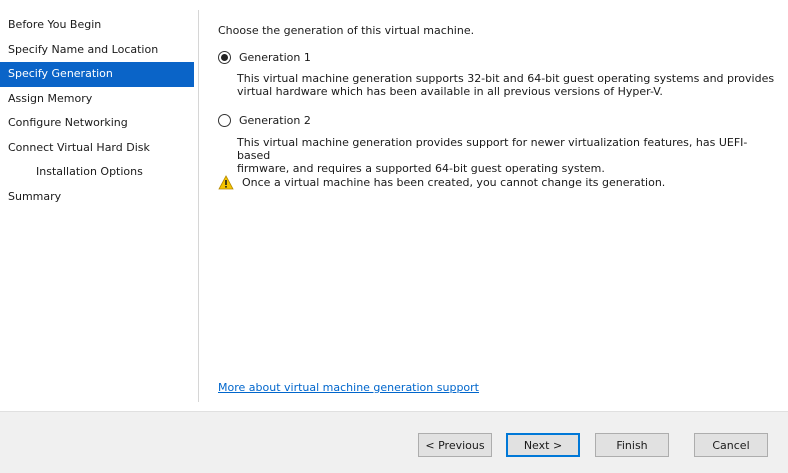 This screenshot has width=788, height=473. I want to click on generation-2-radio-option: Generation 2, so click(264, 120).